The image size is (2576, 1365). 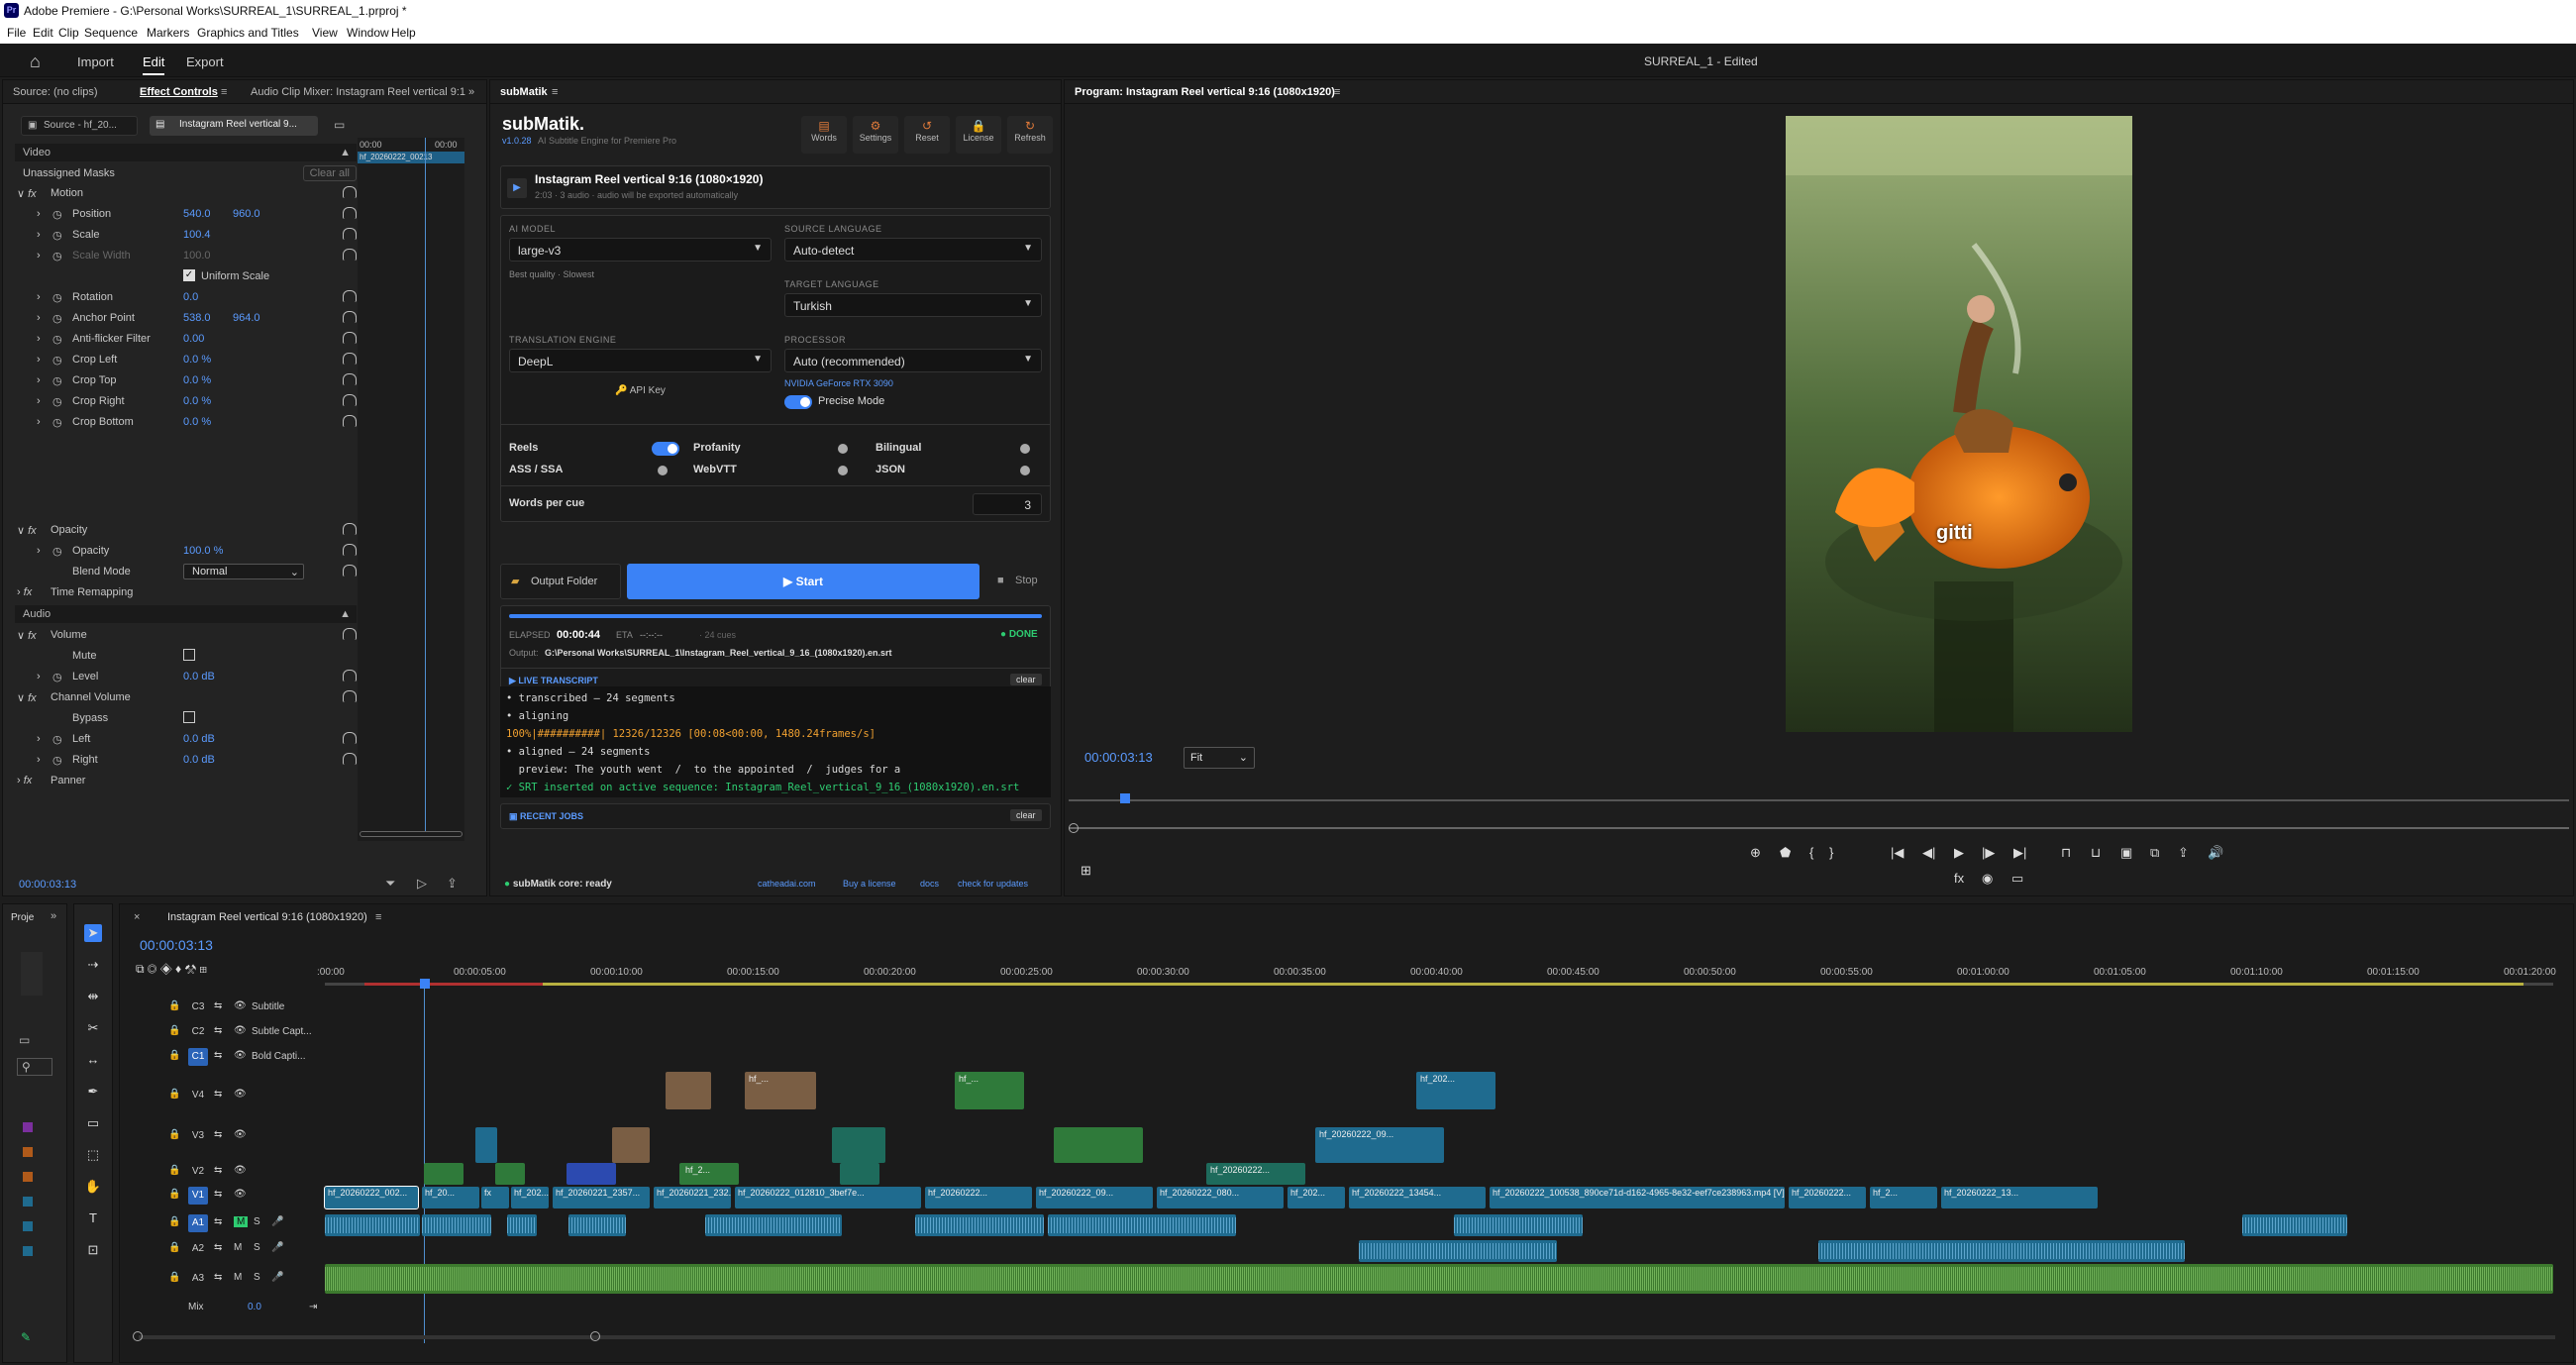 What do you see at coordinates (93, 1092) in the screenshot?
I see `pen-tool-icon: ✒` at bounding box center [93, 1092].